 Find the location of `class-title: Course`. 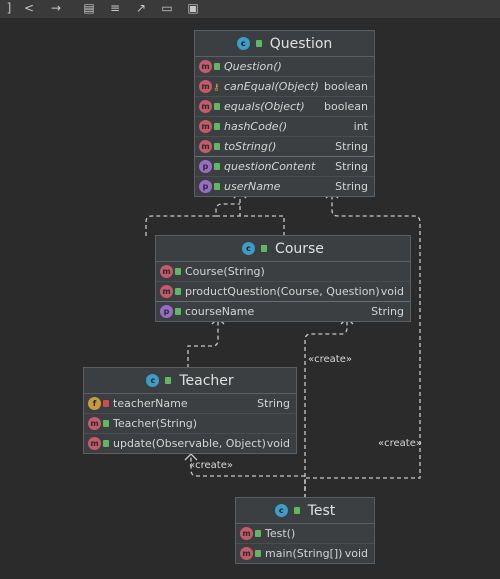

class-title: Course is located at coordinates (299, 248).